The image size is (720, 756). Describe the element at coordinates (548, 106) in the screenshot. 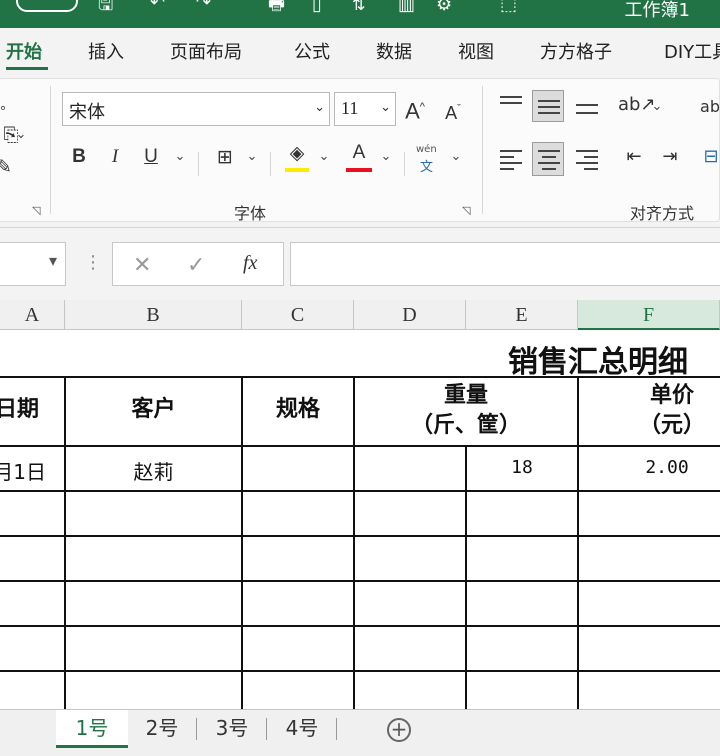

I see `align-middle-button` at that location.